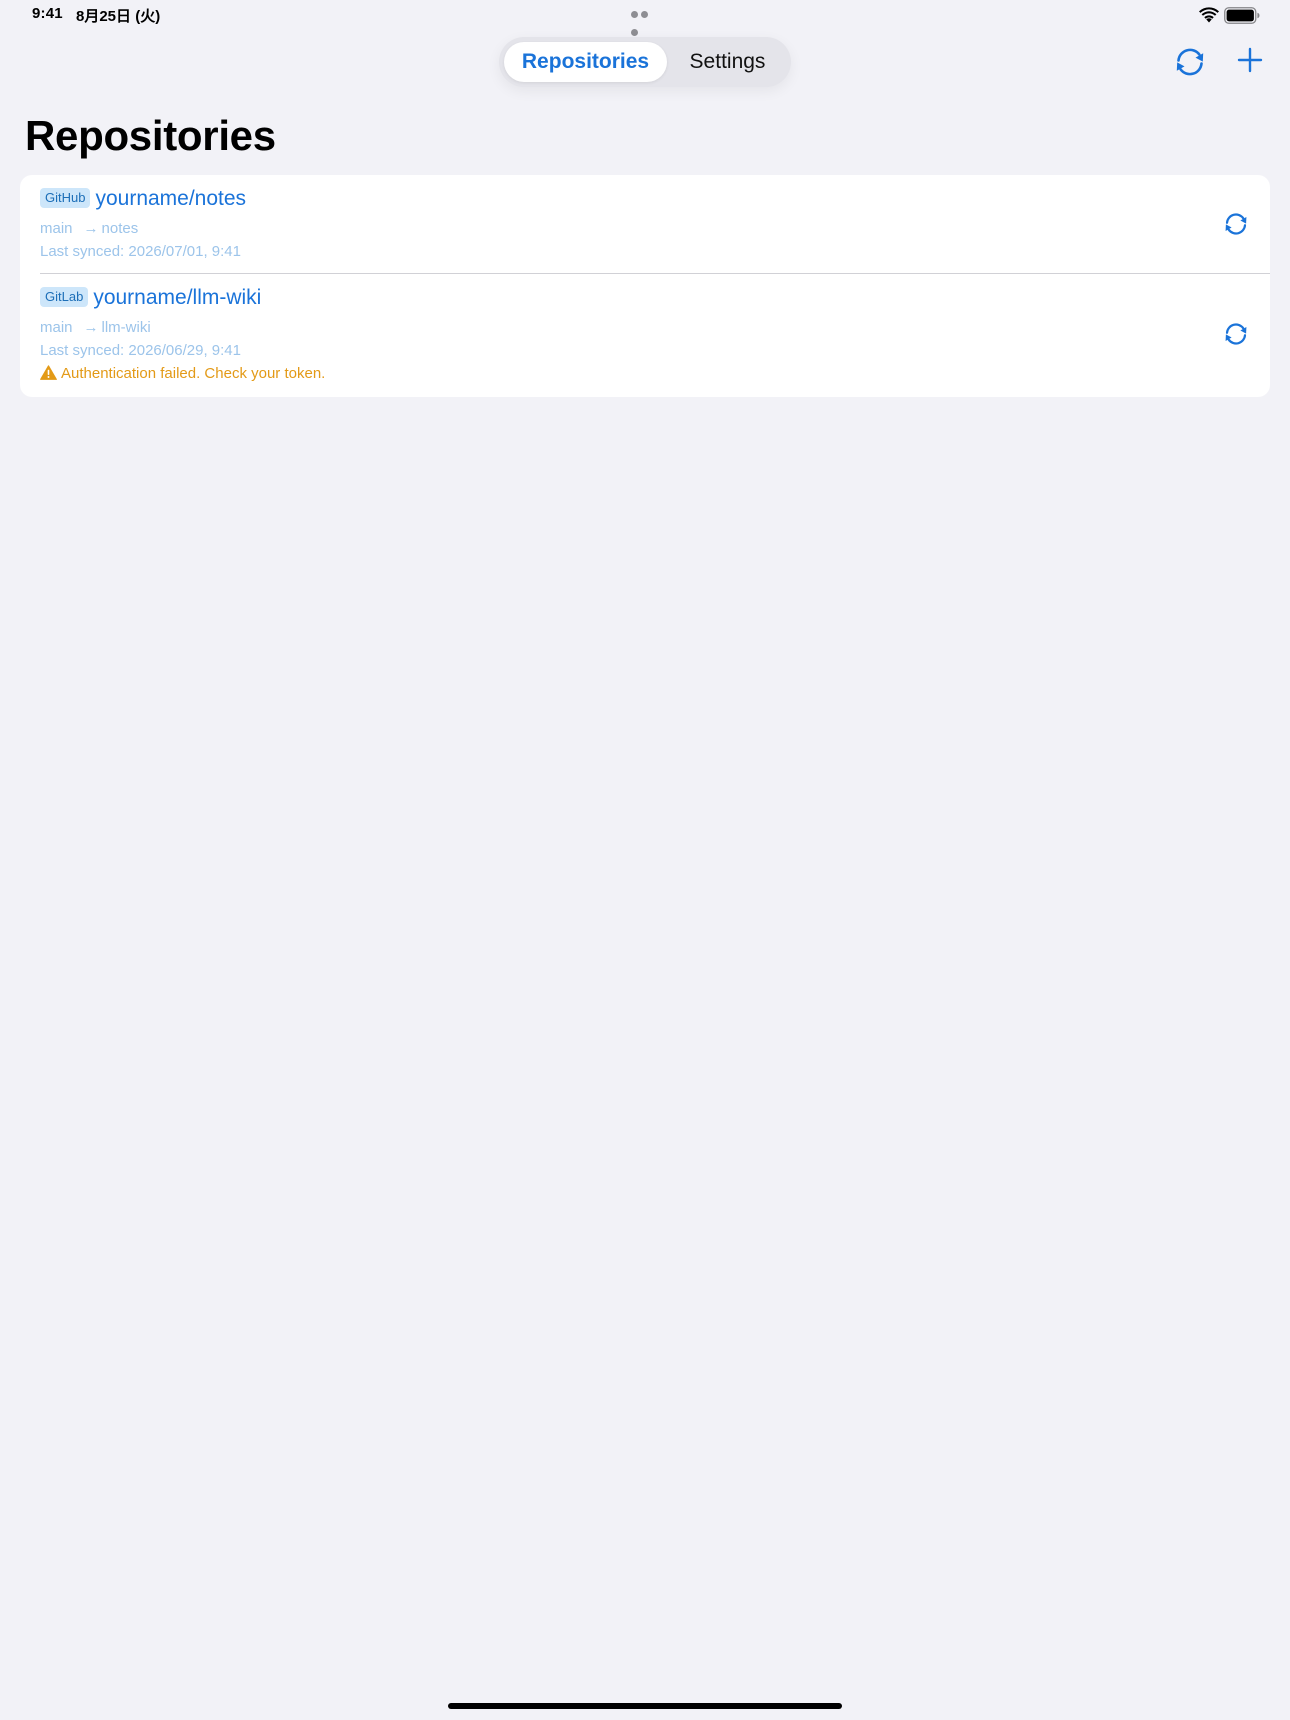 Image resolution: width=1290 pixels, height=1720 pixels. What do you see at coordinates (47, 13) in the screenshot?
I see `status-time: 9:41` at bounding box center [47, 13].